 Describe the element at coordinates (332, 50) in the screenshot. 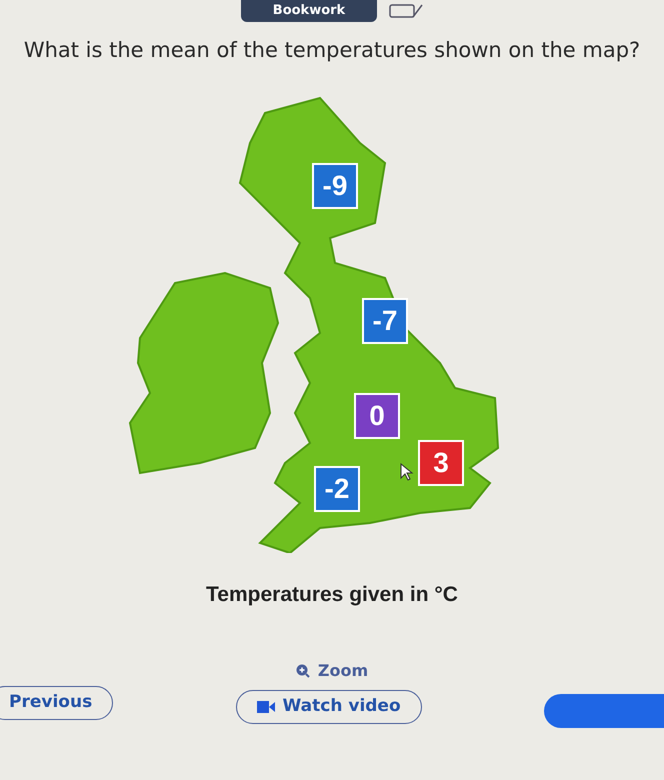

I see `question-text: What is the mean of the temperatures shown on the map?` at that location.